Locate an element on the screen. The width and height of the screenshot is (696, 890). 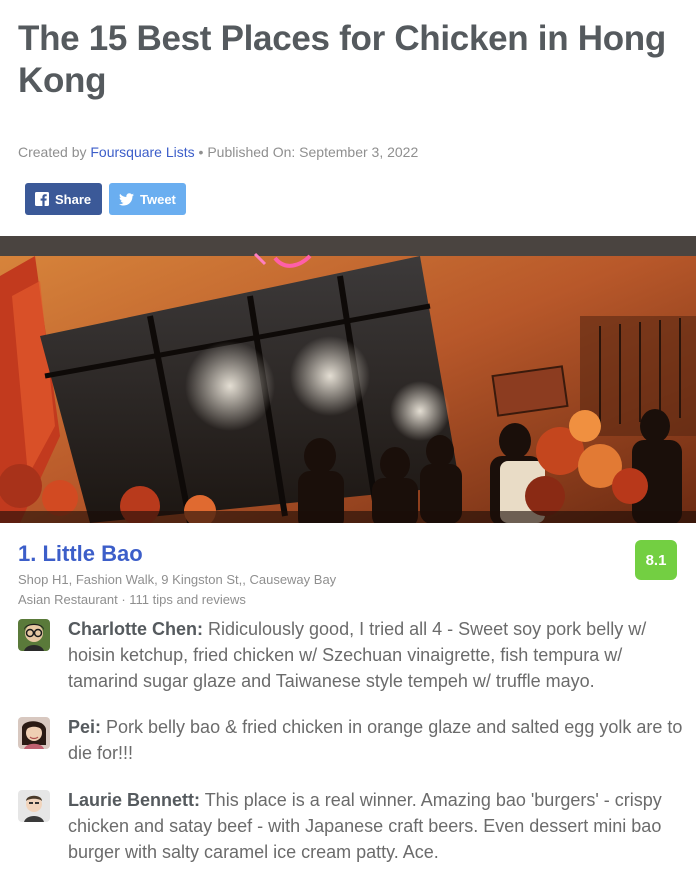
venue-category: Asian Restaurant · 111 tips and reviews is located at coordinates (132, 599).